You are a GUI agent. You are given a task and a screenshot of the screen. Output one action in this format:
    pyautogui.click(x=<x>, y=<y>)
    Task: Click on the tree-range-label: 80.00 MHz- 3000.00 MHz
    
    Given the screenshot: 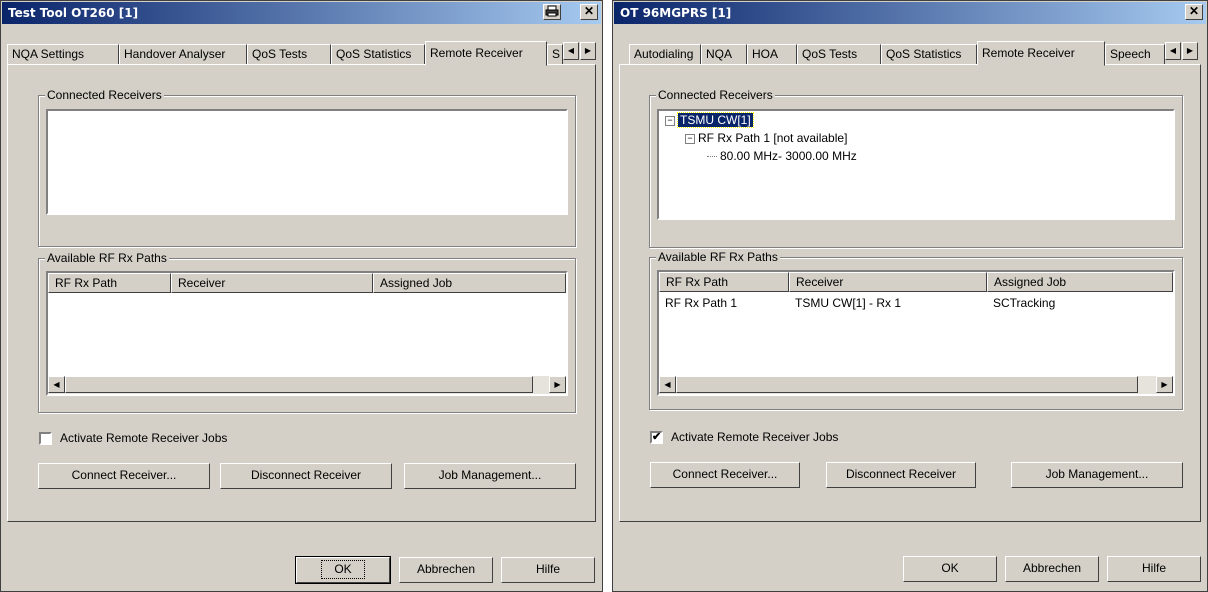 What is the action you would take?
    pyautogui.click(x=788, y=156)
    